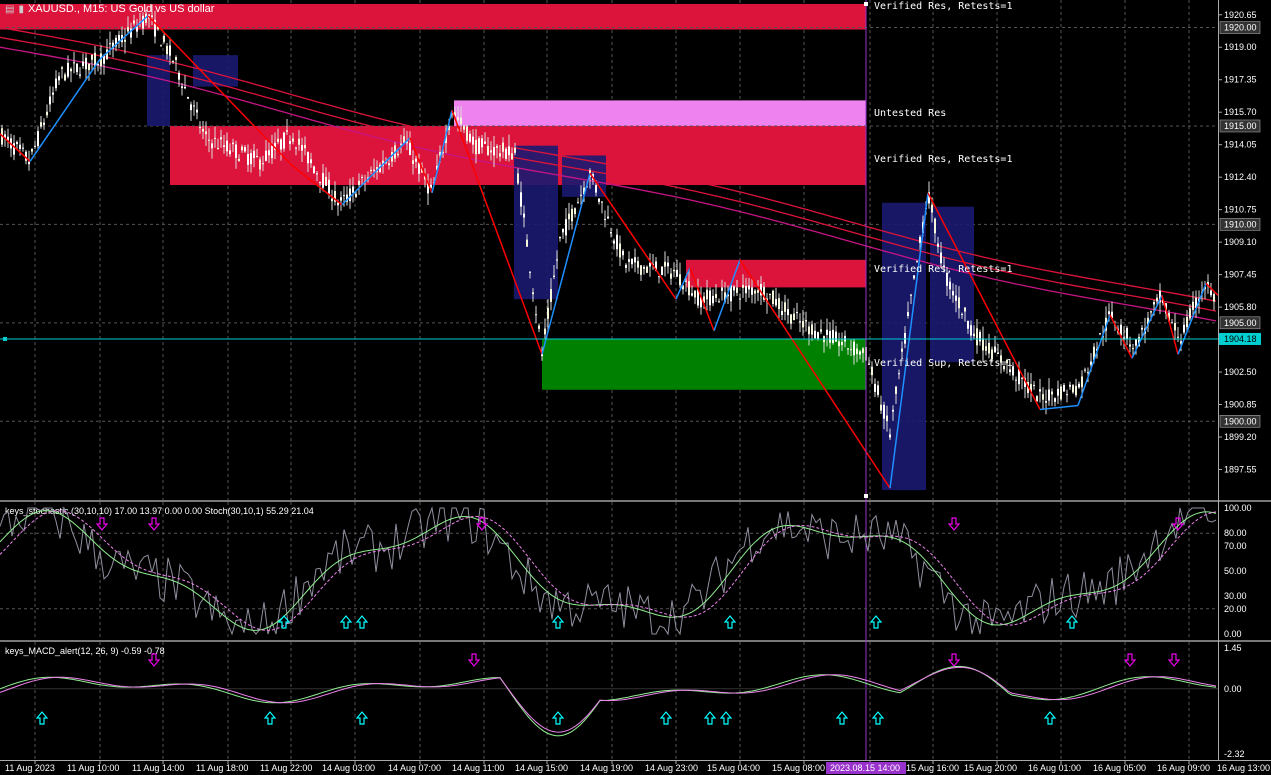 The width and height of the screenshot is (1271, 775). Describe the element at coordinates (222, 768) in the screenshot. I see `time-axis-label: 11 Aug 18:00` at that location.